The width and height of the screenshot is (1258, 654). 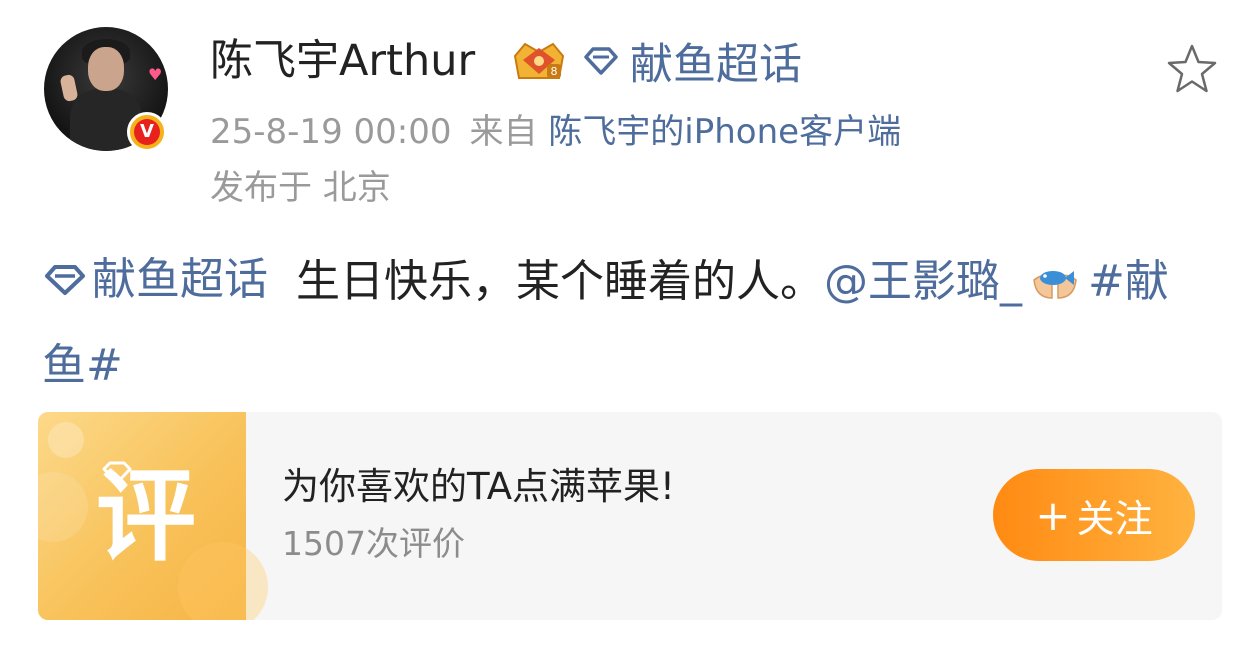 I want to click on v-badge-icon: V, so click(x=147, y=132).